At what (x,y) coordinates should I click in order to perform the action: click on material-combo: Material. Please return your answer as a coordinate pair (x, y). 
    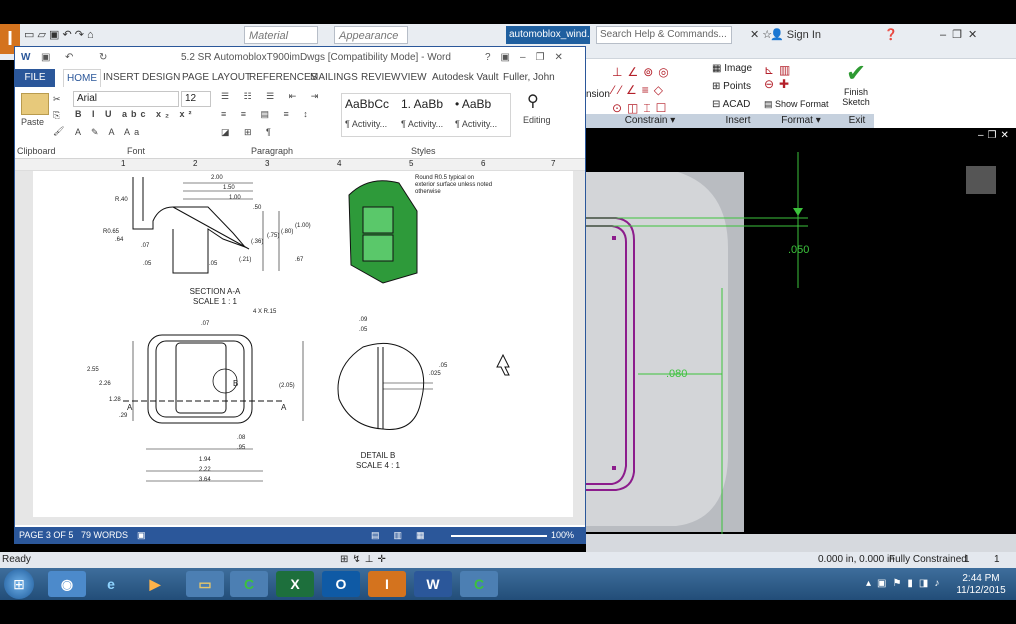
    Looking at the image, I should click on (281, 35).